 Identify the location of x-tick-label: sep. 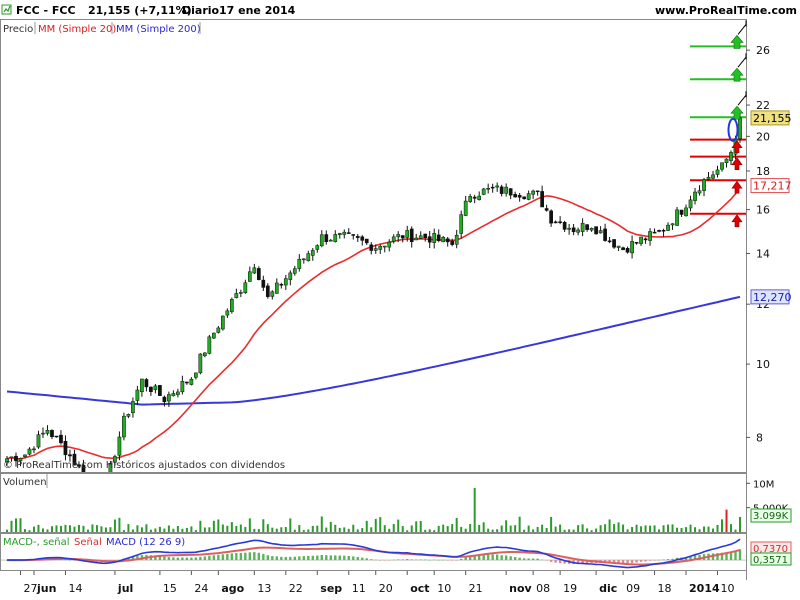
(331, 588).